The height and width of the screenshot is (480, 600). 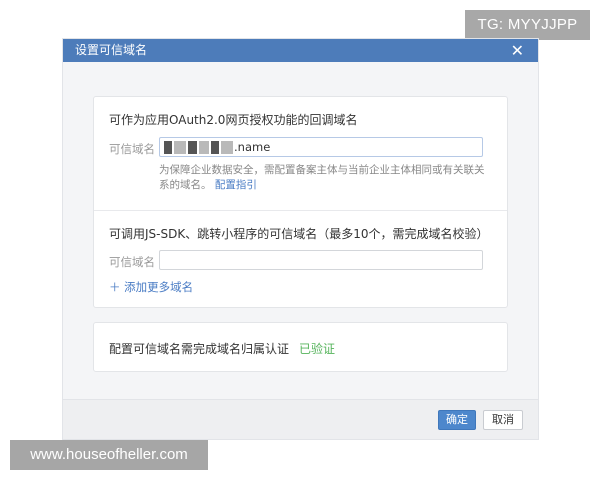 What do you see at coordinates (252, 147) in the screenshot?
I see `oauth-domain-value: .name` at bounding box center [252, 147].